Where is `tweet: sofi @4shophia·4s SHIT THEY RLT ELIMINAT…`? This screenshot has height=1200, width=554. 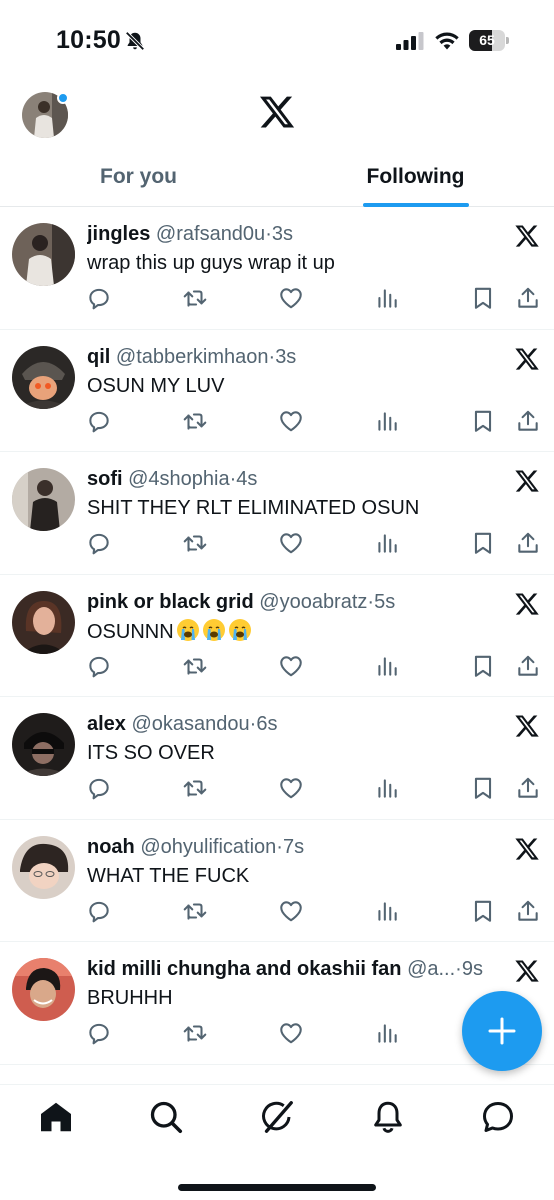
tweet: sofi @4shophia·4s SHIT THEY RLT ELIMINAT… is located at coordinates (277, 513).